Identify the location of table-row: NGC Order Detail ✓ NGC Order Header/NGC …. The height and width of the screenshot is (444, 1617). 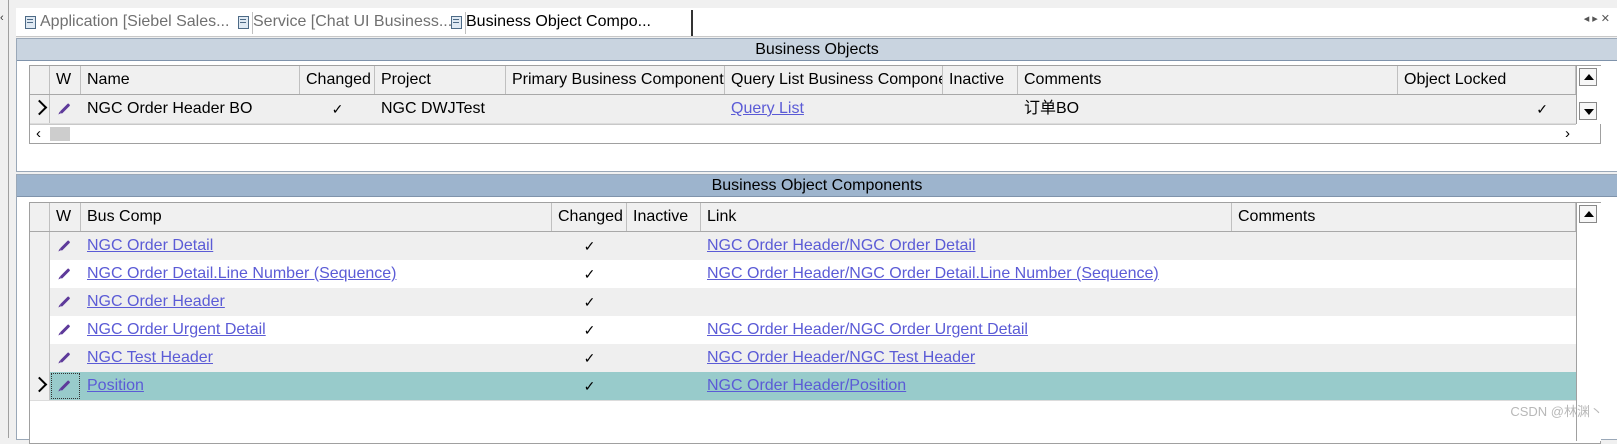
(803, 246).